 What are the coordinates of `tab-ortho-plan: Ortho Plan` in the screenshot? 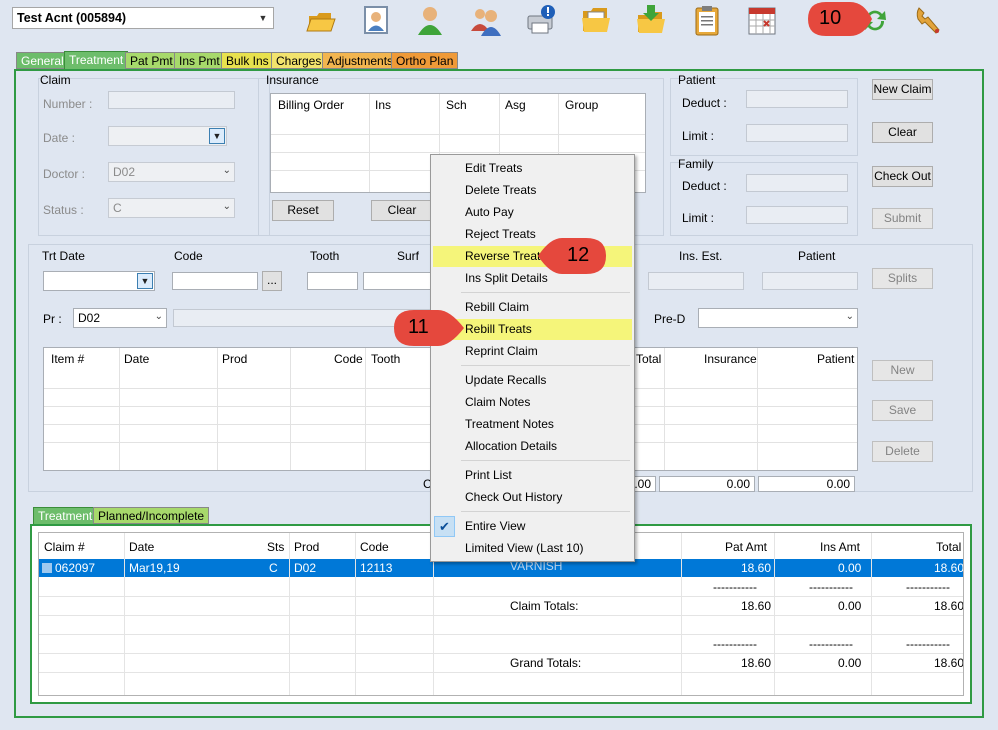 It's located at (425, 60).